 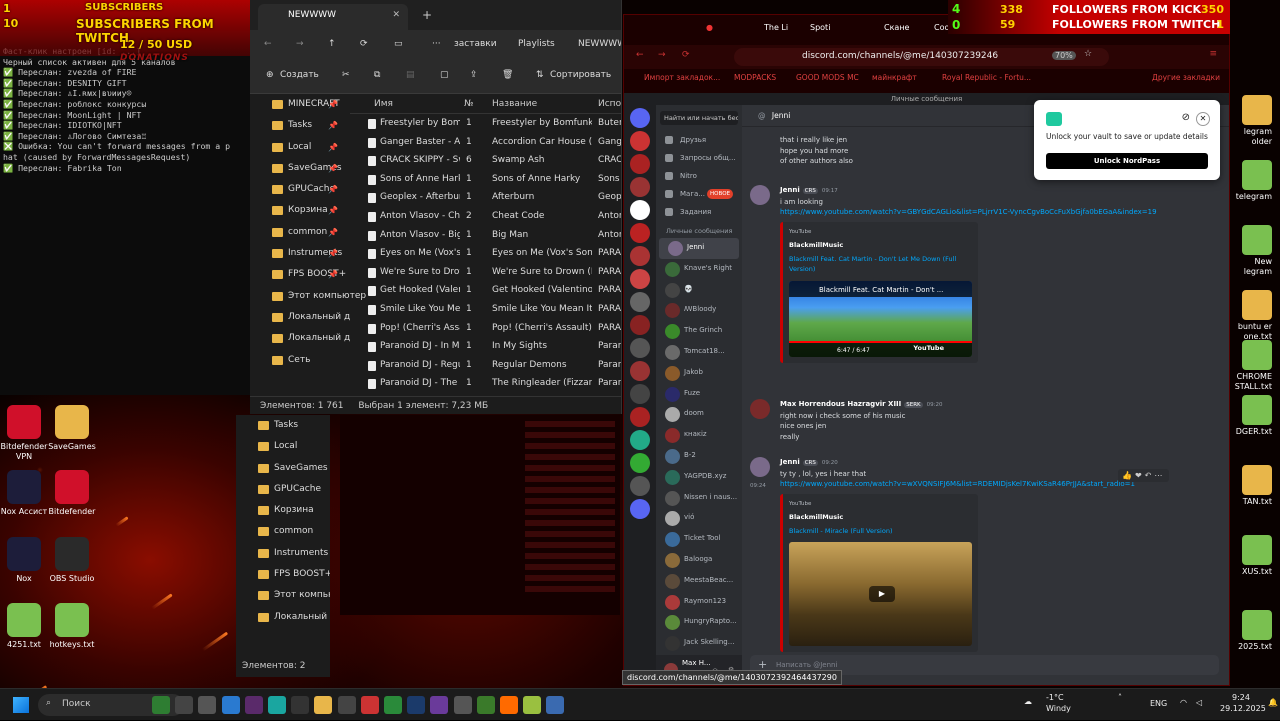 I want to click on clock-time: 9:24, so click(x=1241, y=697).